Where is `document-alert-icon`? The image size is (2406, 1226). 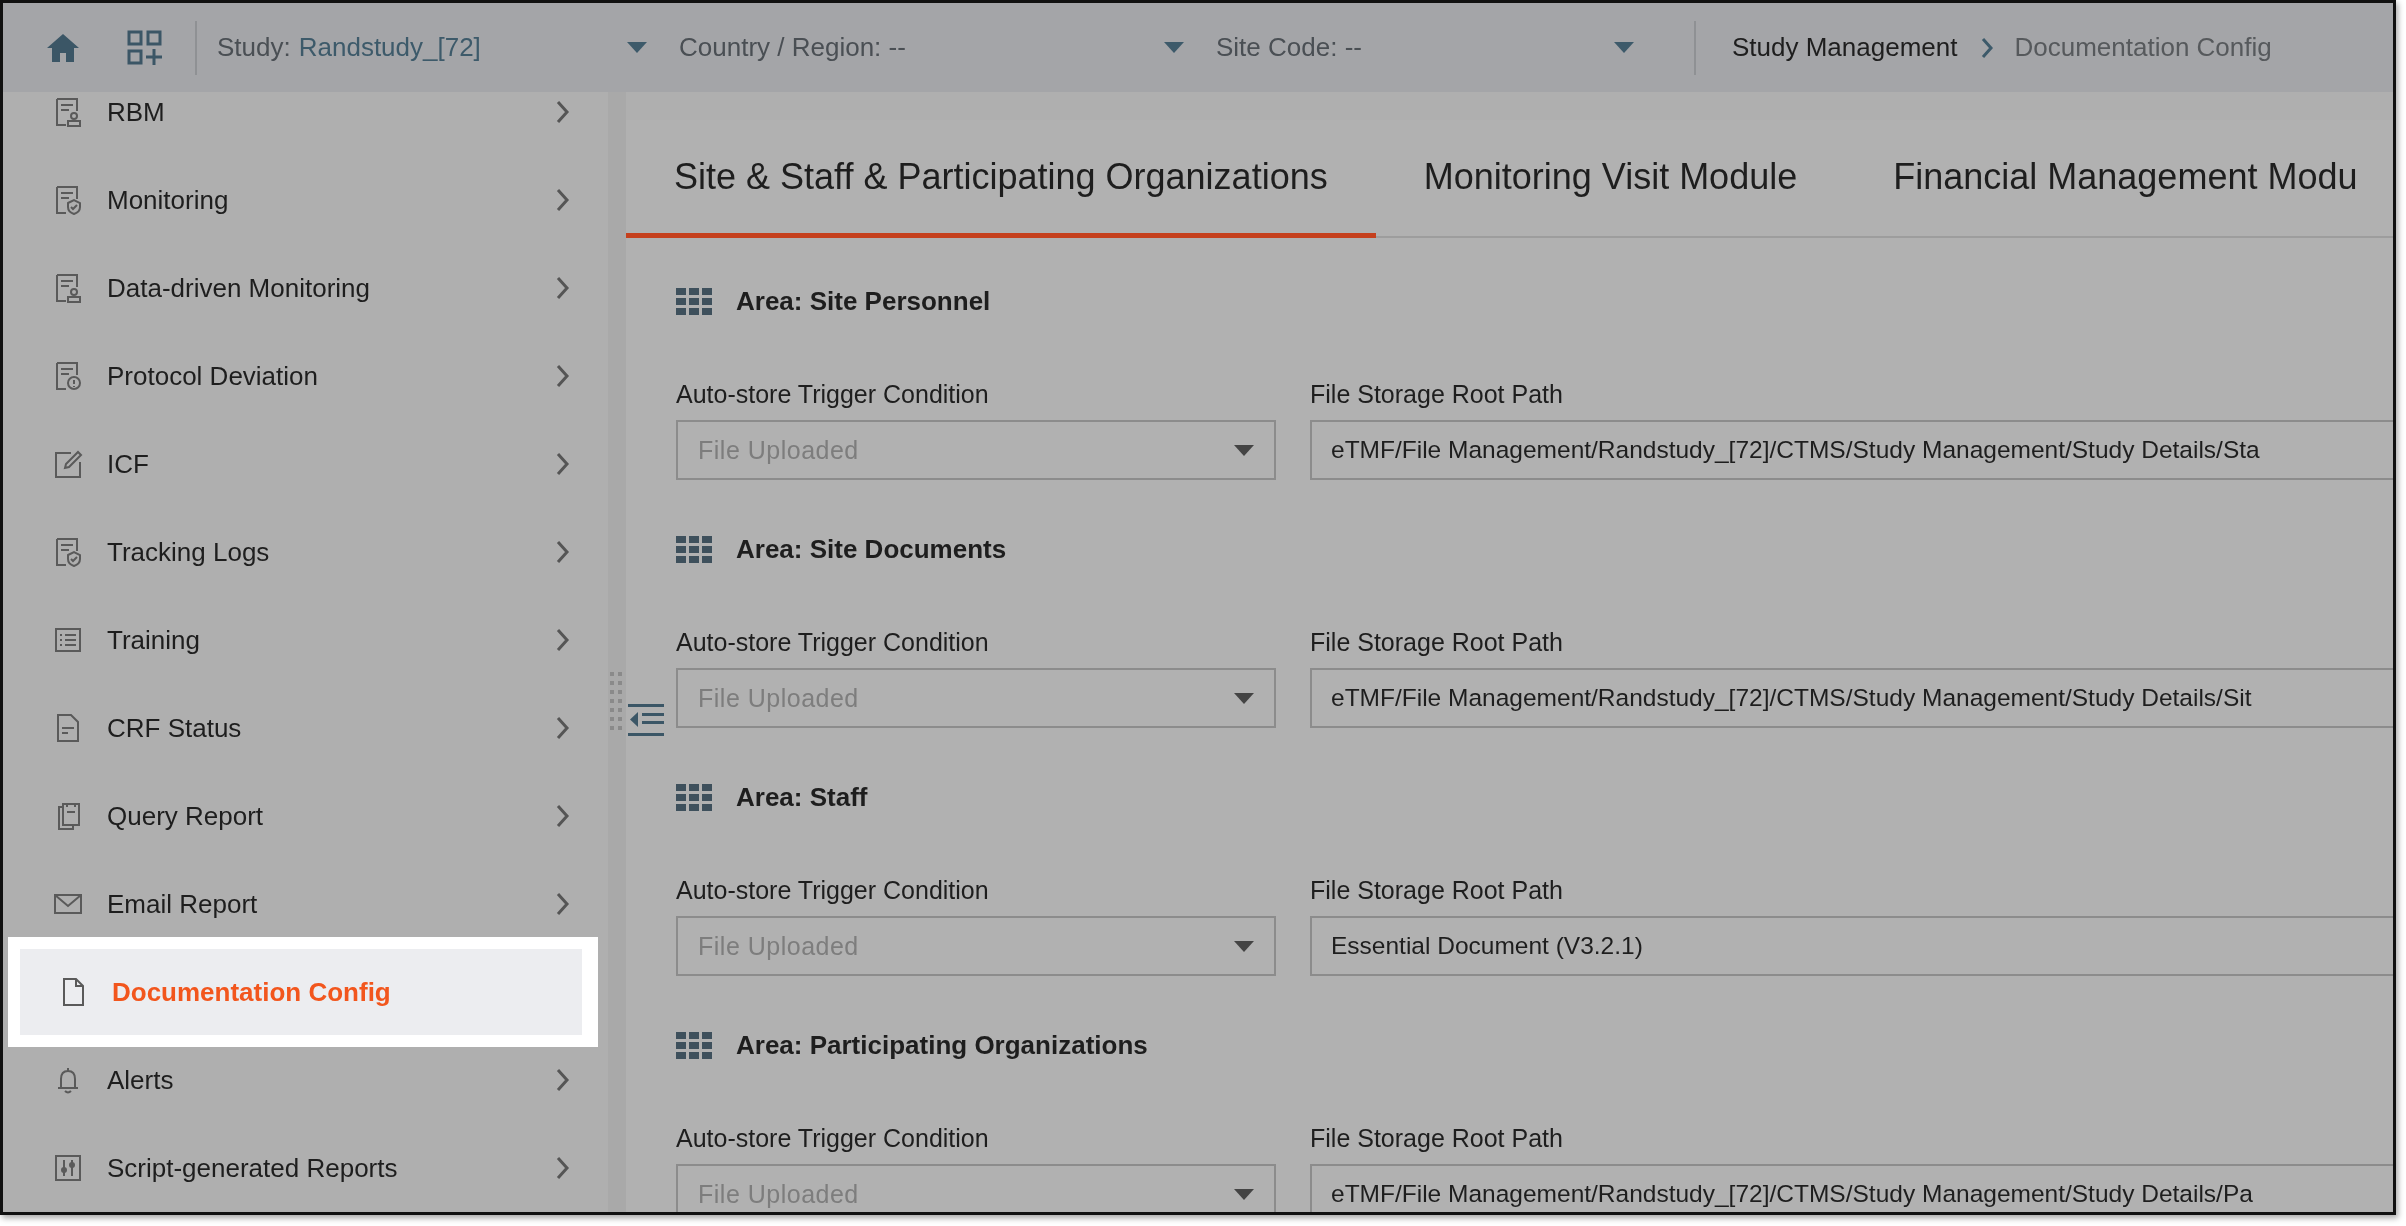
document-alert-icon is located at coordinates (68, 376).